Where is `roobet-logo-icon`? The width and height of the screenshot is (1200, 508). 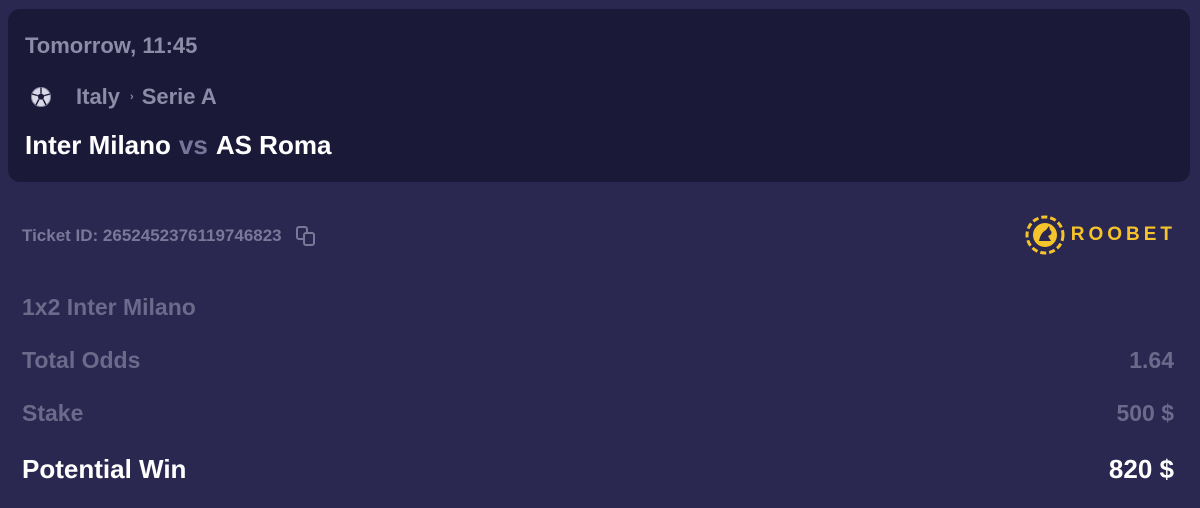
roobet-logo-icon is located at coordinates (1045, 235).